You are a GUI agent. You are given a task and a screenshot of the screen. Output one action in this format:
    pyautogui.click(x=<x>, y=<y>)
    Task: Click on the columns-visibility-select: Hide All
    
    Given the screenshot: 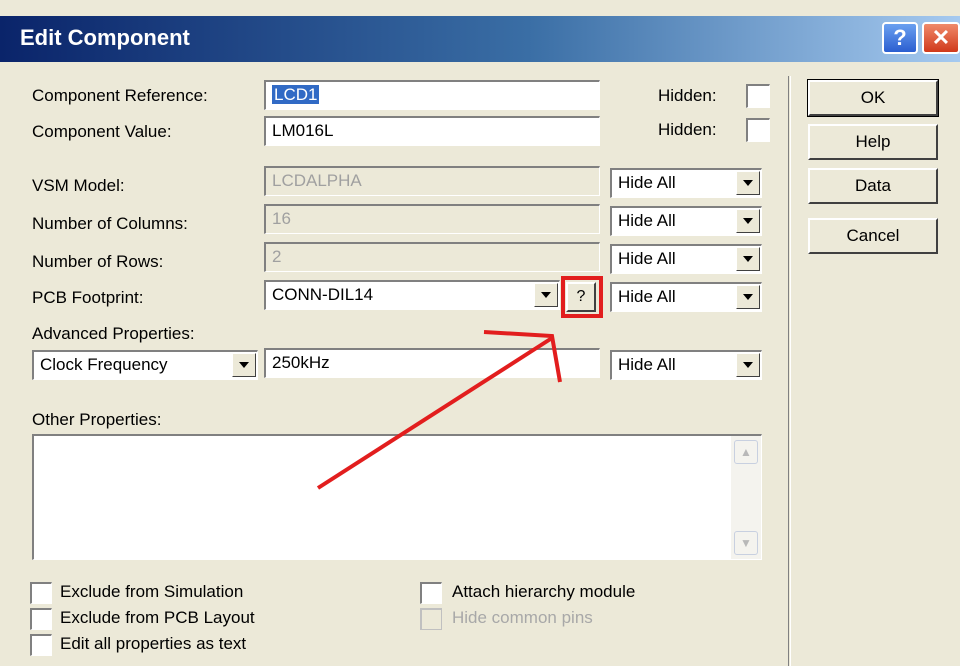 What is the action you would take?
    pyautogui.click(x=686, y=221)
    